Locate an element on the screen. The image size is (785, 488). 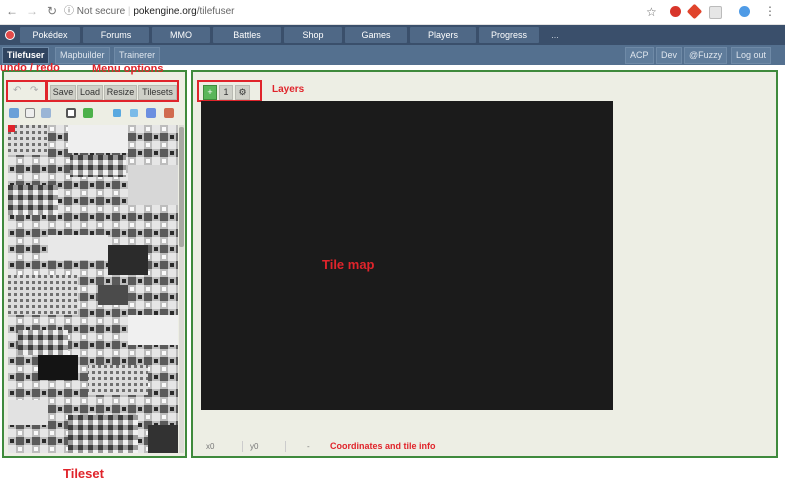
layer-1-button: 1 is located at coordinates (226, 92).